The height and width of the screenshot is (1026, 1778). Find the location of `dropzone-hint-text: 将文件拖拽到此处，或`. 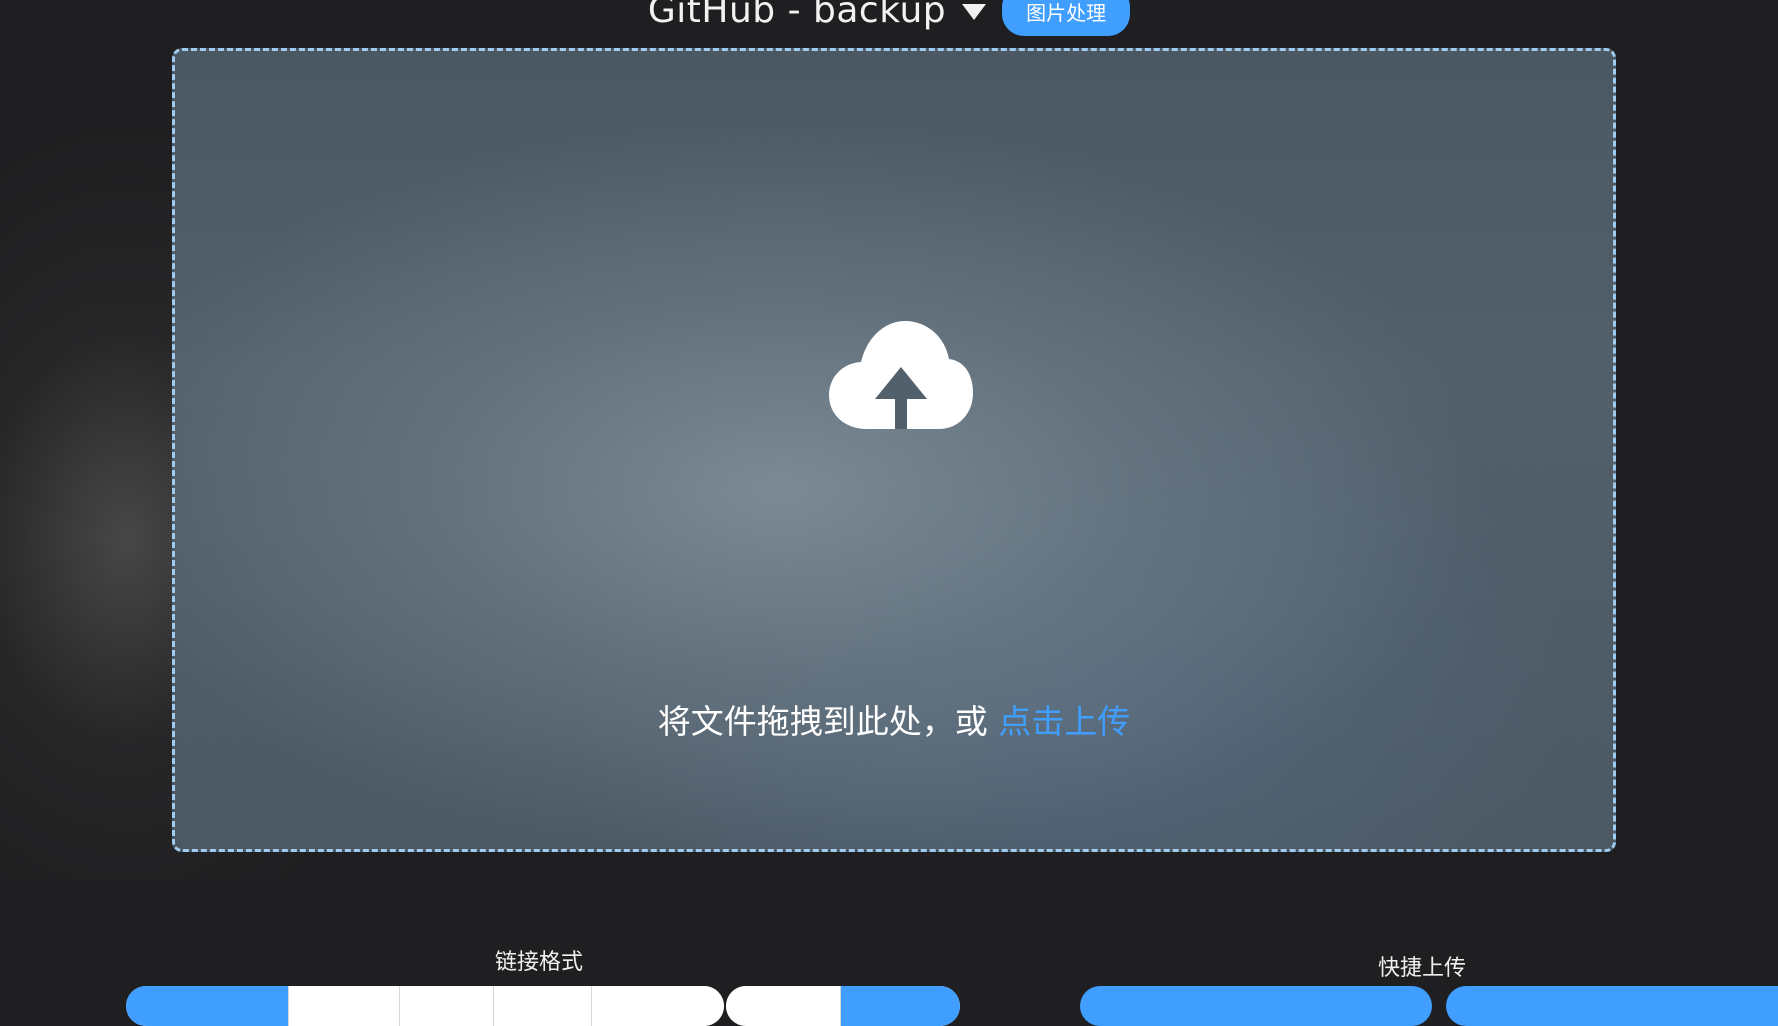

dropzone-hint-text: 将文件拖拽到此处，或 is located at coordinates (828, 721).